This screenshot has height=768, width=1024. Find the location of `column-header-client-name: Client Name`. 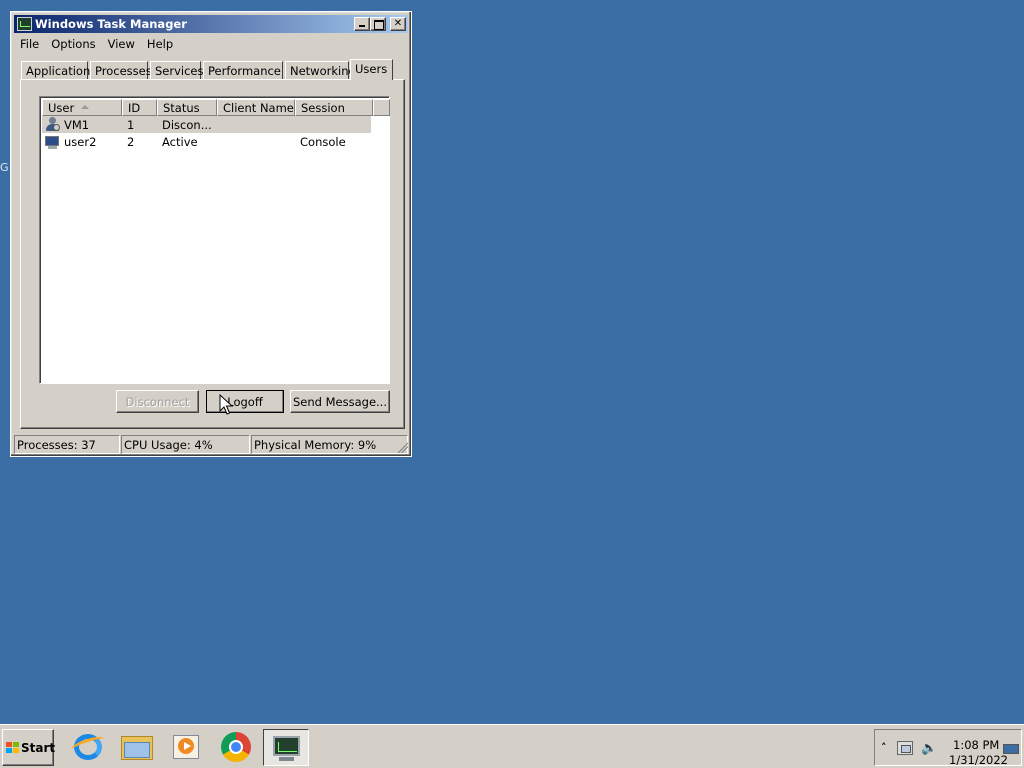

column-header-client-name: Client Name is located at coordinates (256, 107).